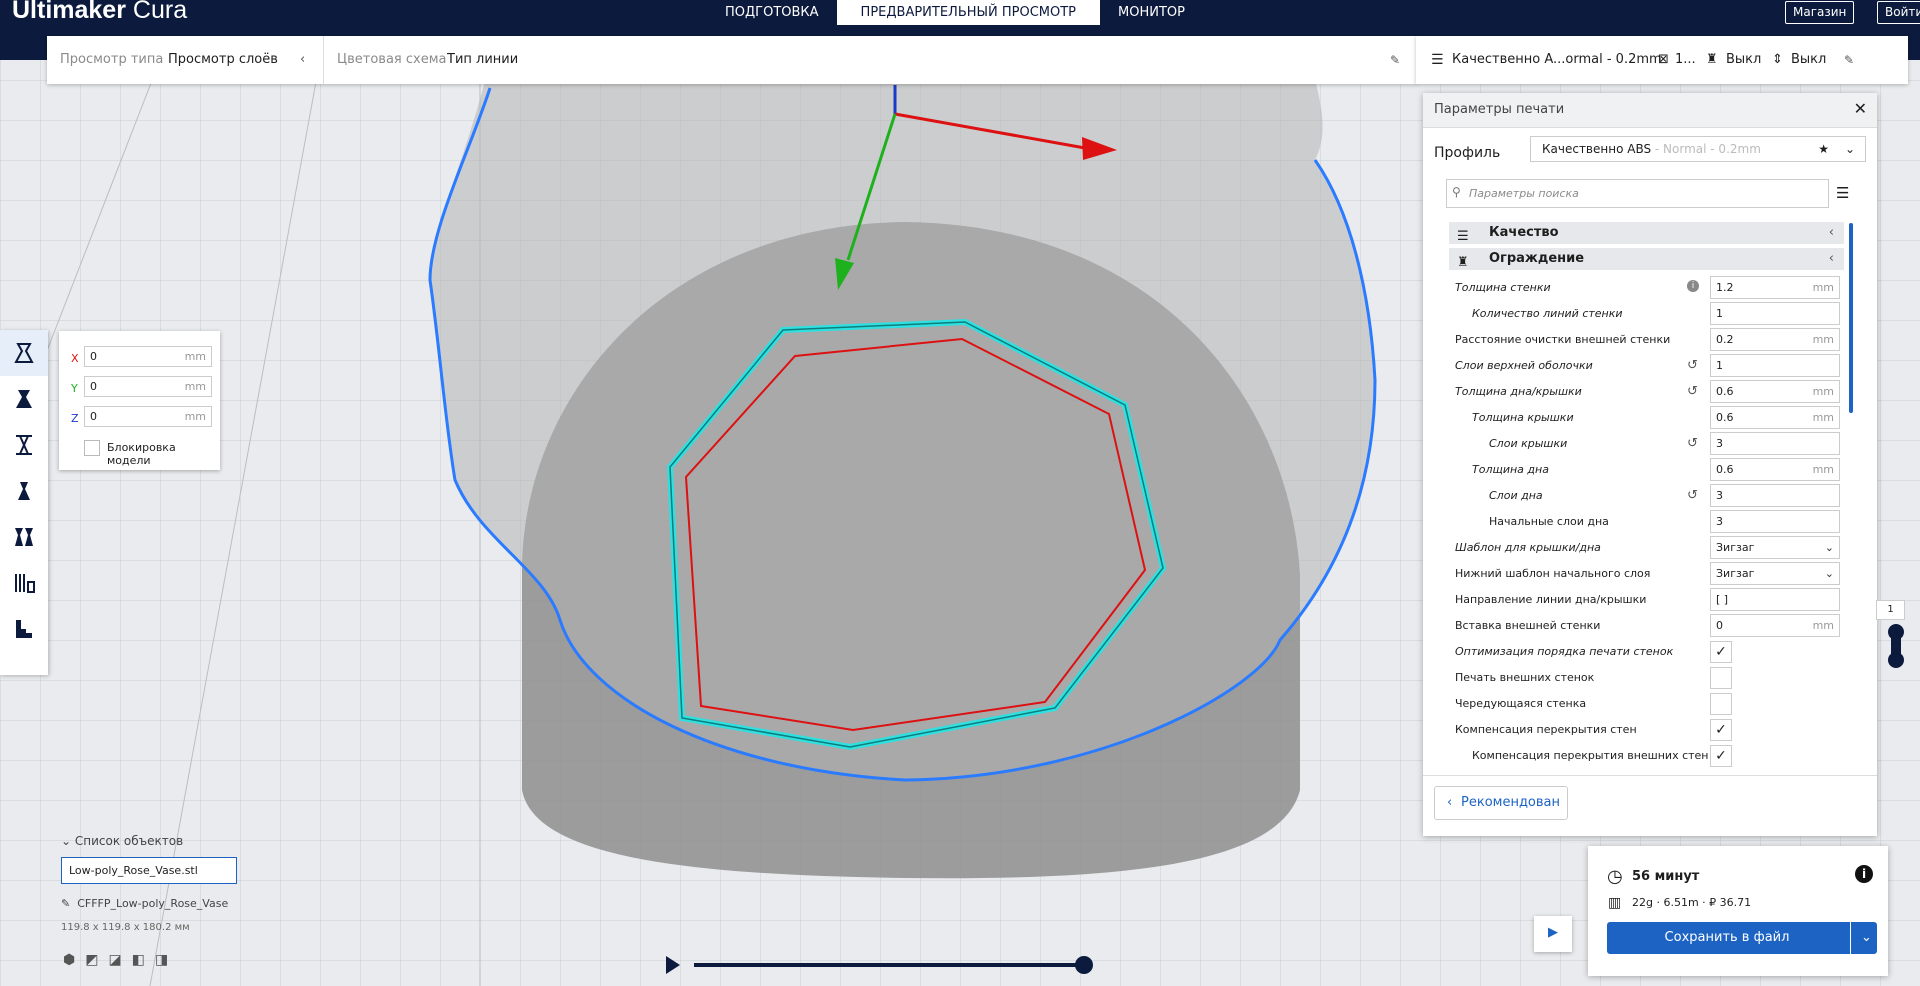 This screenshot has height=986, width=1920. I want to click on setting-input: 1.2 mm, so click(1775, 287).